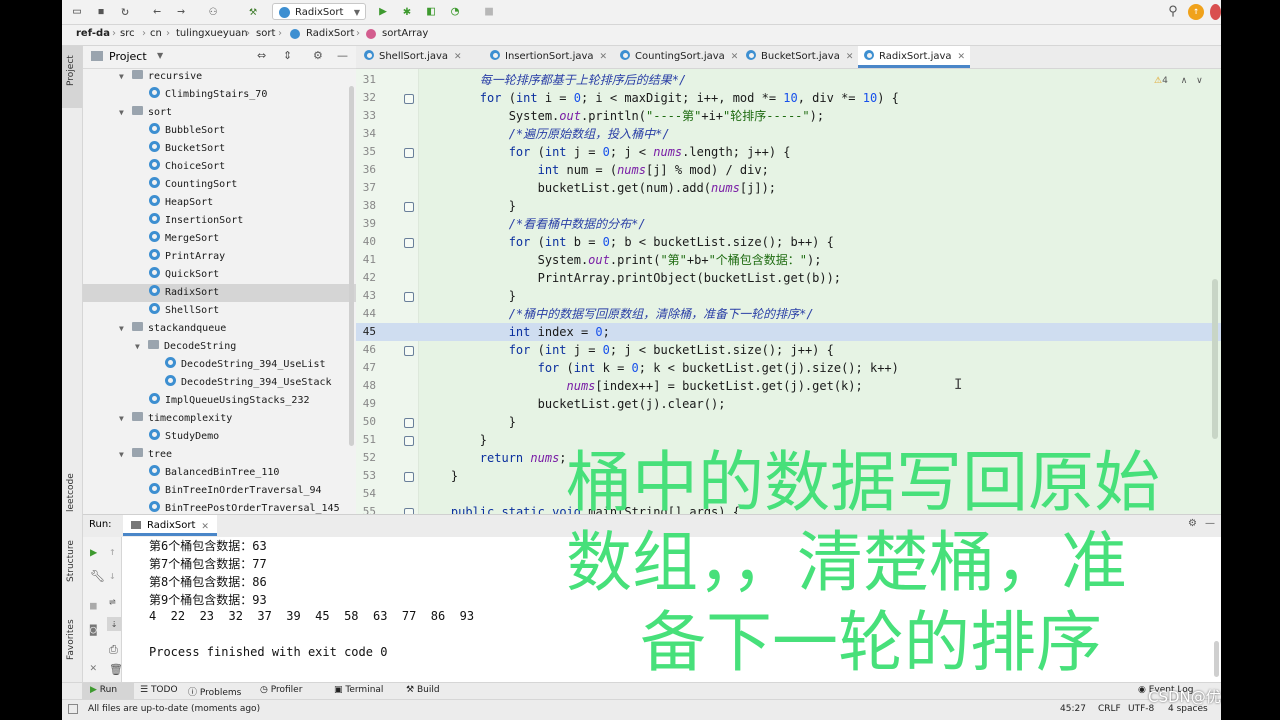  What do you see at coordinates (914, 57) in the screenshot?
I see `tab-radixsort: RadixSort.java ✕` at bounding box center [914, 57].